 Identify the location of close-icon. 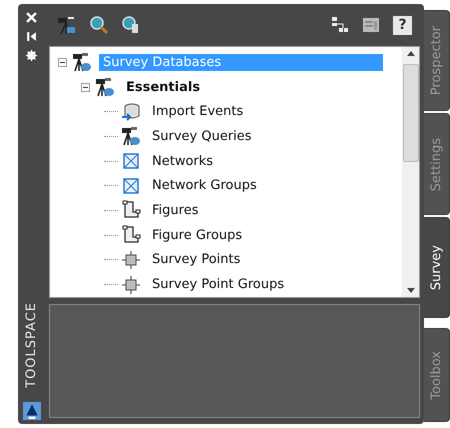
(31, 17).